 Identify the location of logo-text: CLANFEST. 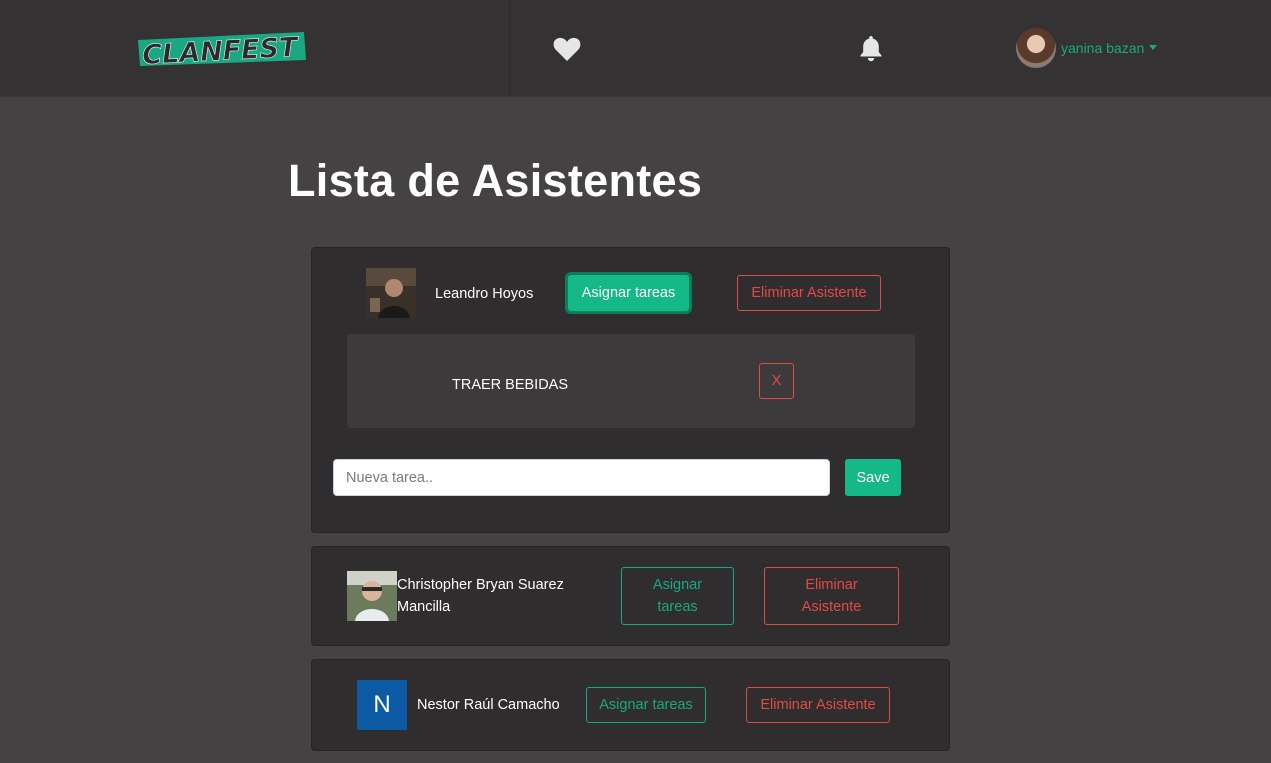
(220, 51).